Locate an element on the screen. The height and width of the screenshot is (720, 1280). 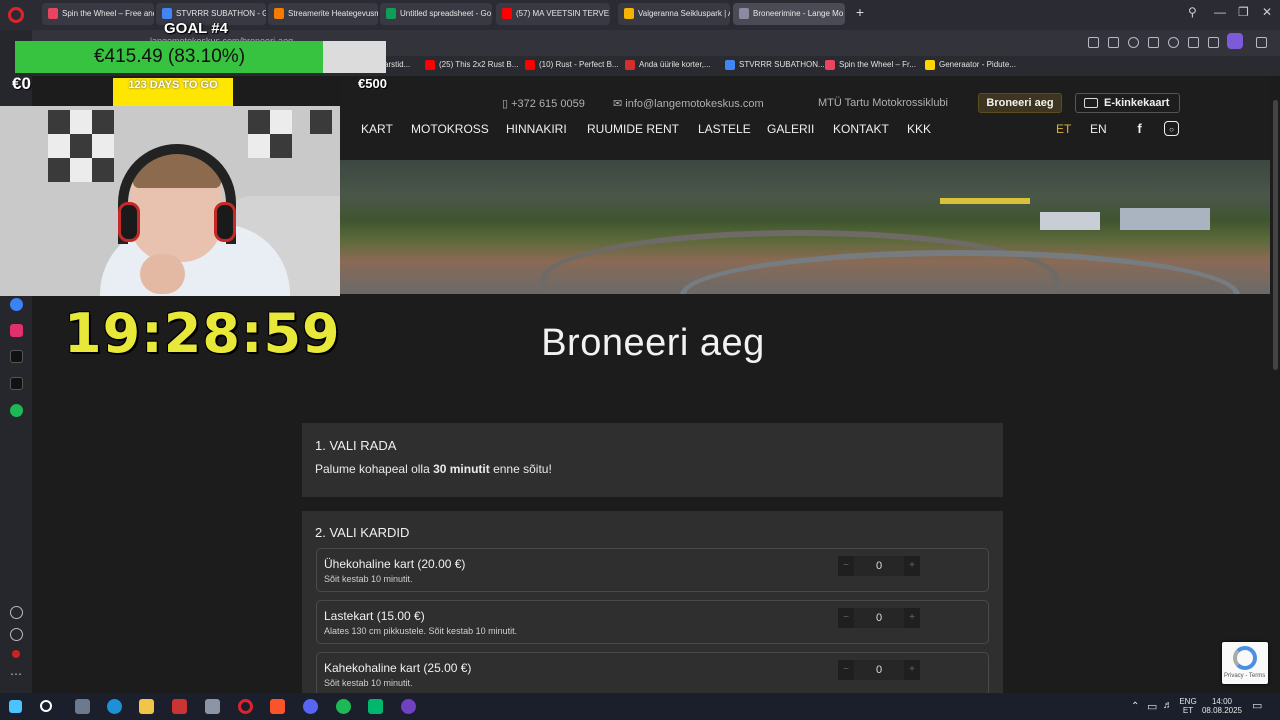
network-icon: ▭ is located at coordinates (1152, 706).